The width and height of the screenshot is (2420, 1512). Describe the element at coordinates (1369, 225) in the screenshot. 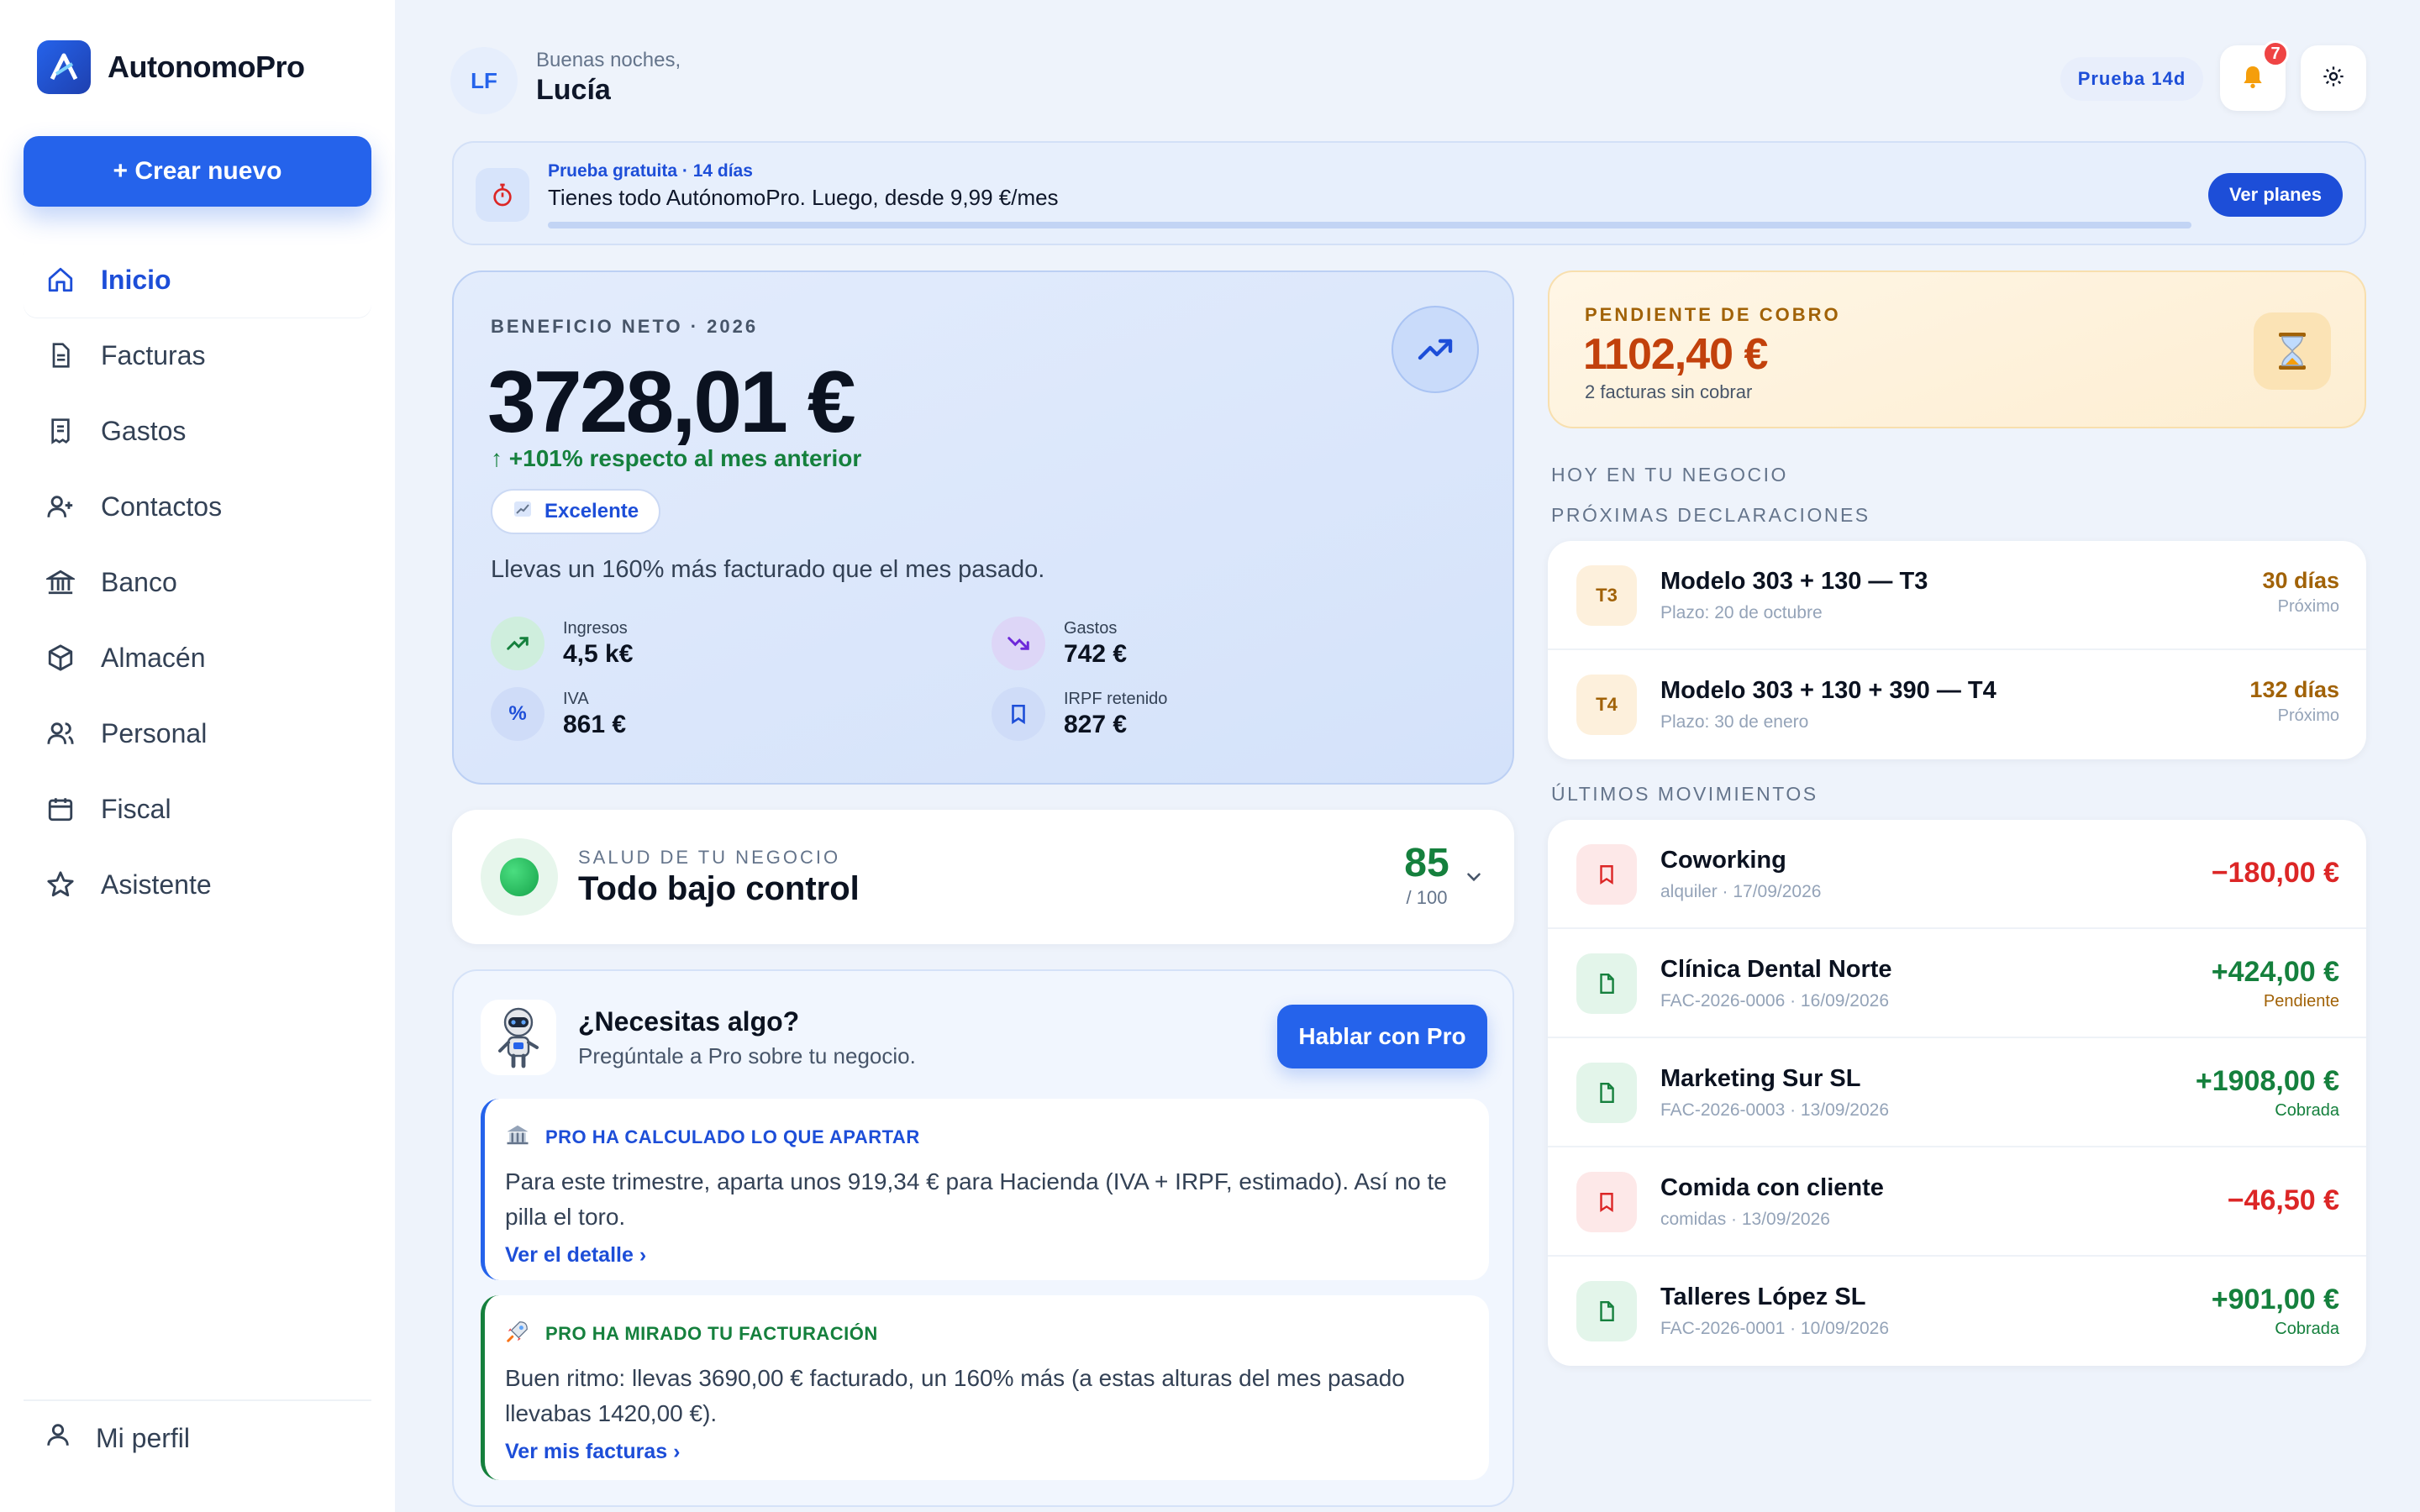

I see `trial-progress-bar` at that location.